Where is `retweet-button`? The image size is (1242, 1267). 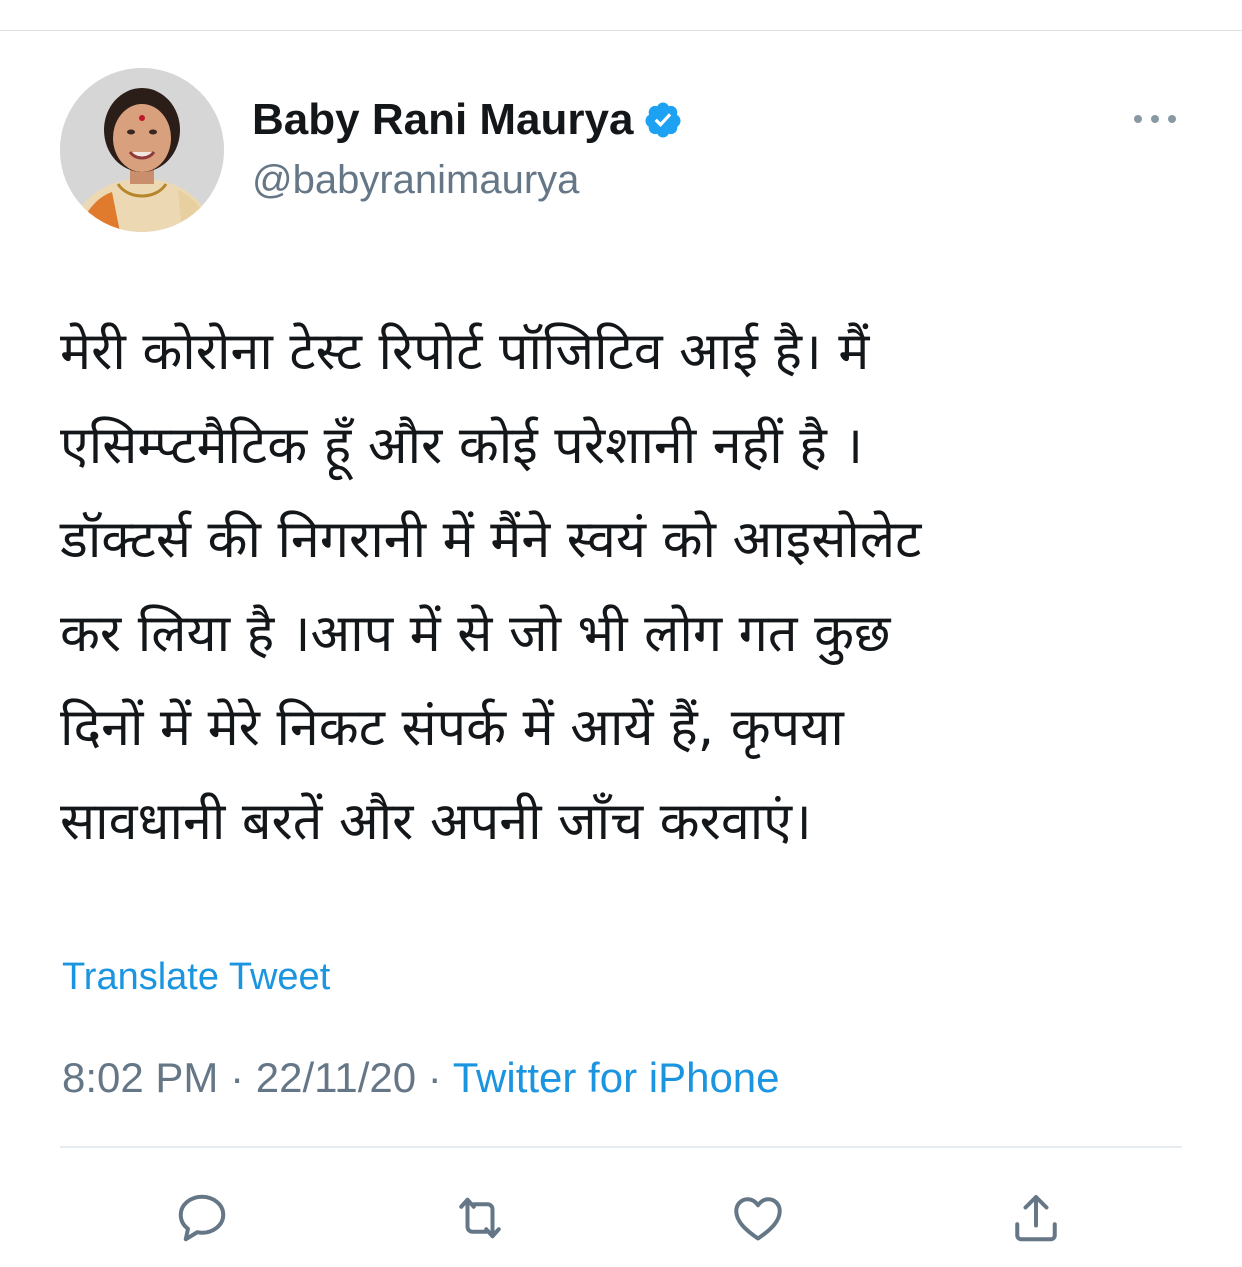
retweet-button is located at coordinates (480, 1218).